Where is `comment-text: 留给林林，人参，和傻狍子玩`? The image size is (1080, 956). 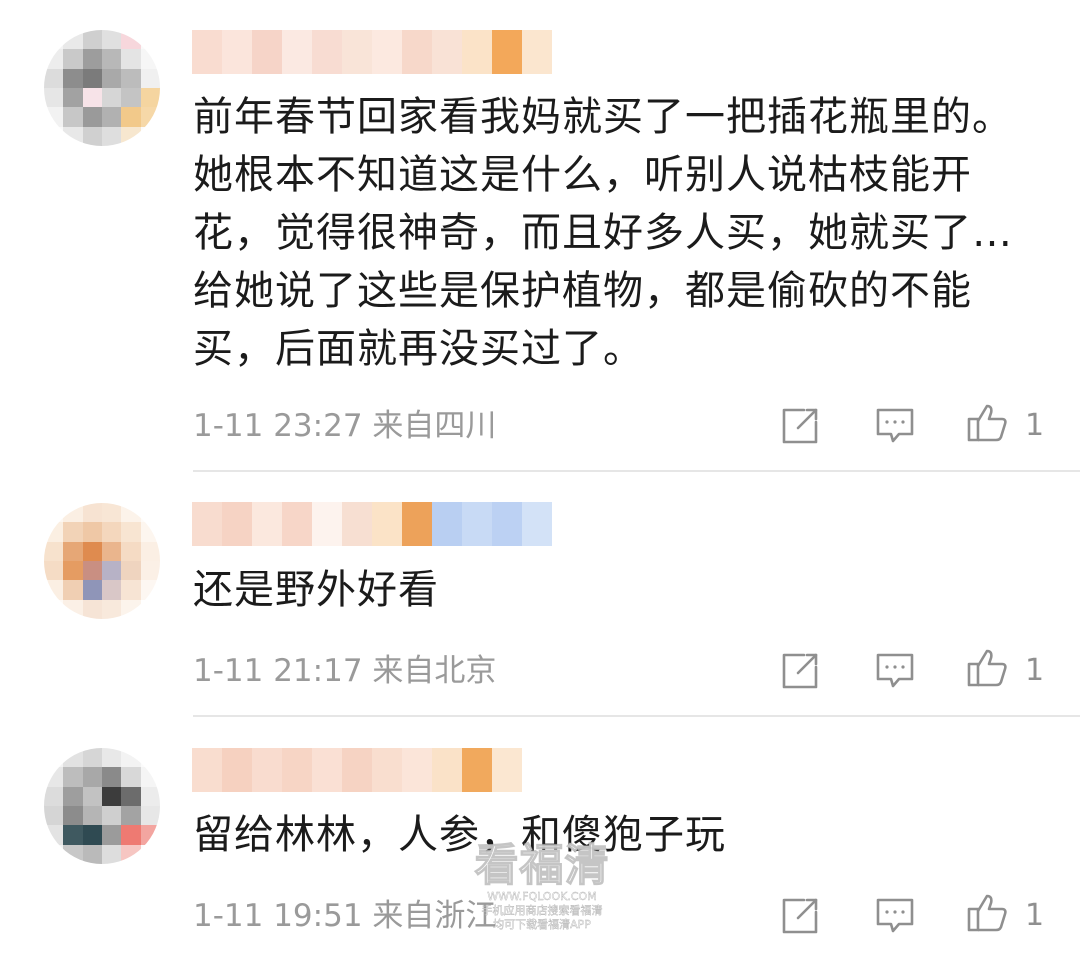 comment-text: 留给林林，人参，和傻狍子玩 is located at coordinates (459, 835).